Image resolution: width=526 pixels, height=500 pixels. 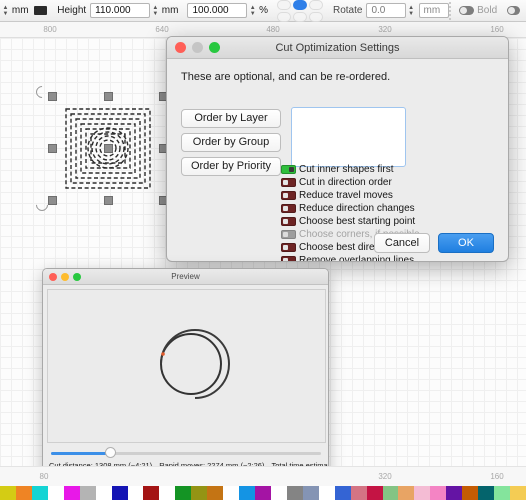 I want to click on ruler-top-tick-1: 640, so click(x=162, y=29).